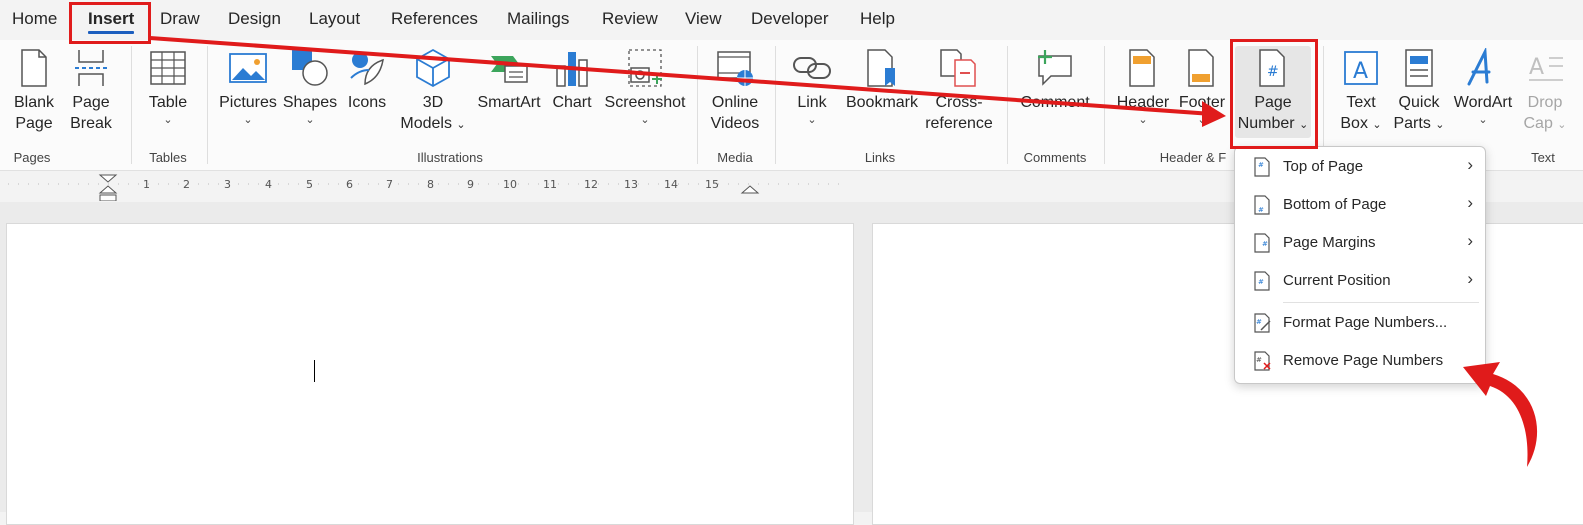  I want to click on annotation-arrow-head, so click(1214, 114).